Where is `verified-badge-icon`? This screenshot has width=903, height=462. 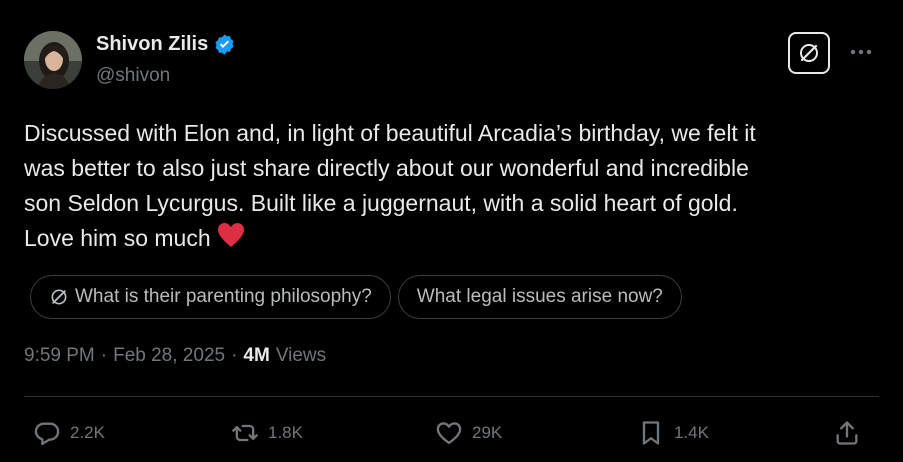
verified-badge-icon is located at coordinates (224, 44).